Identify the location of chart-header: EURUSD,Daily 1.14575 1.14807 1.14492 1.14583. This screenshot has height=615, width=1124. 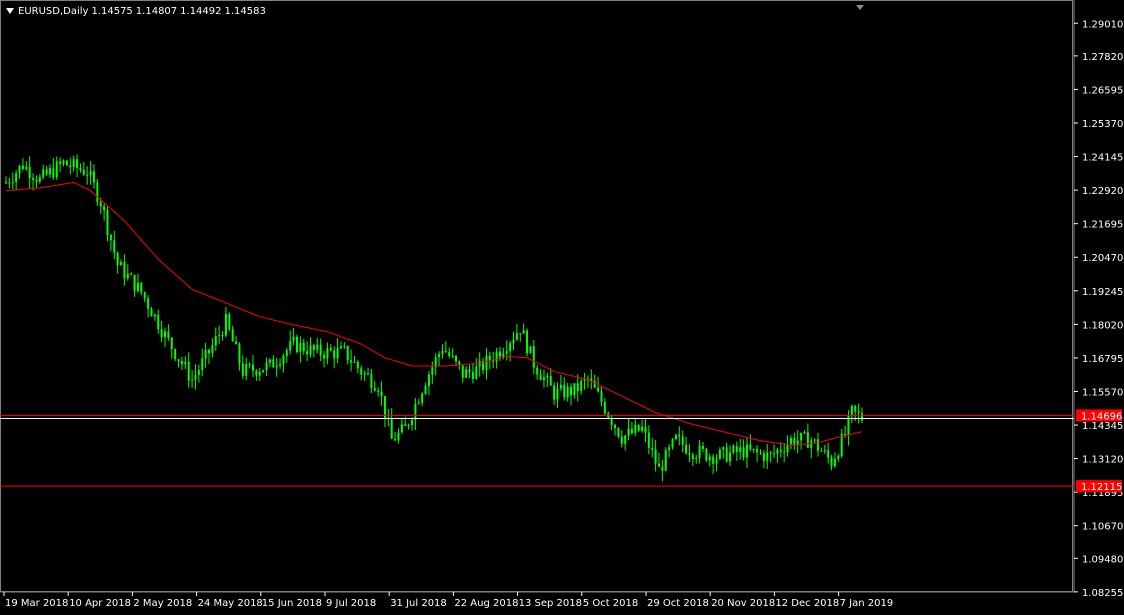
(137, 12).